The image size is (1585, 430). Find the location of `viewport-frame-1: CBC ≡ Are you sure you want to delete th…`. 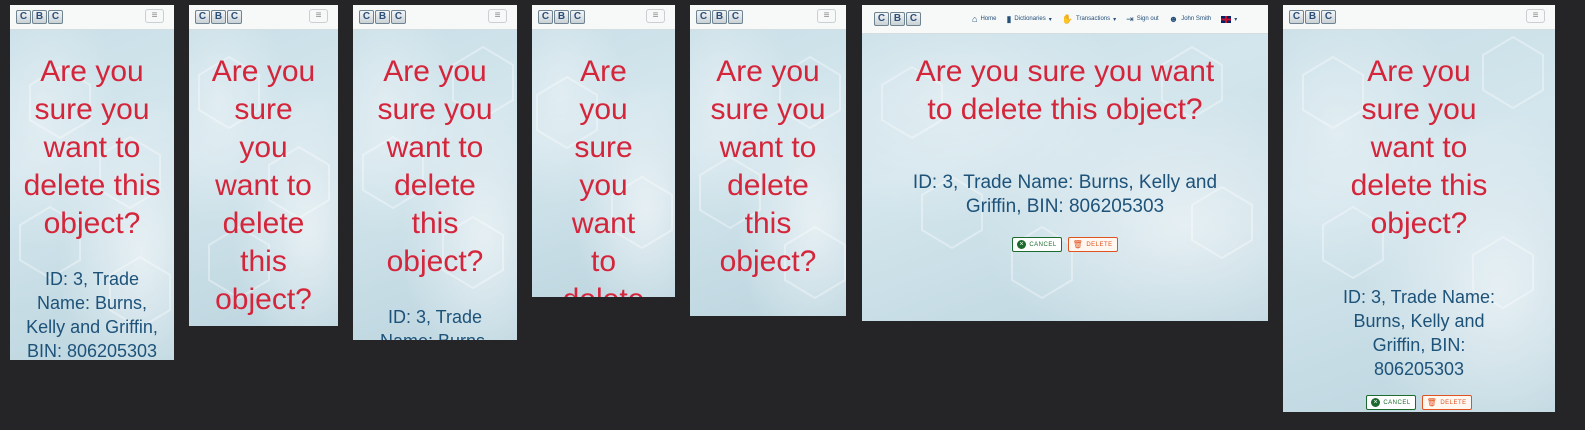

viewport-frame-1: CBC ≡ Are you sure you want to delete th… is located at coordinates (92, 182).